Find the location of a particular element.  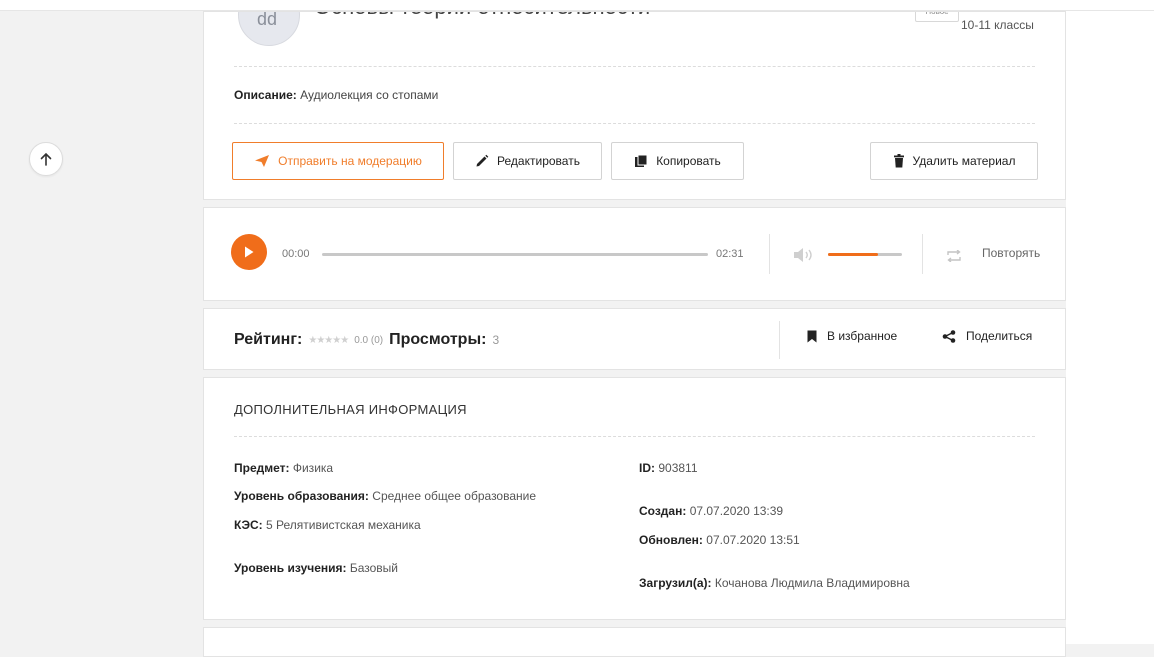

repeat-label: Повторять is located at coordinates (1011, 253).